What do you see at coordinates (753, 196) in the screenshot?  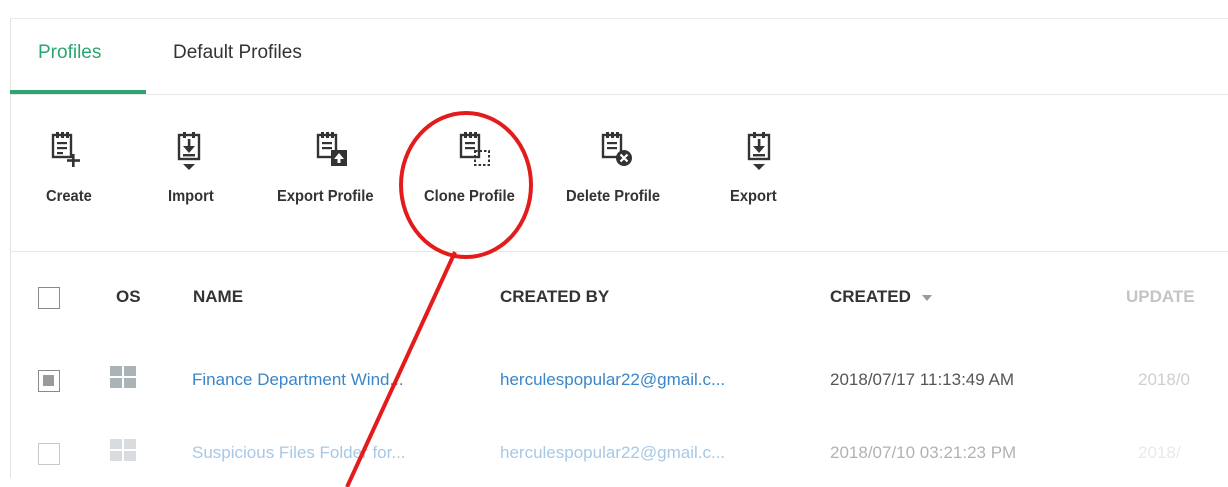 I see `export-label: Export` at bounding box center [753, 196].